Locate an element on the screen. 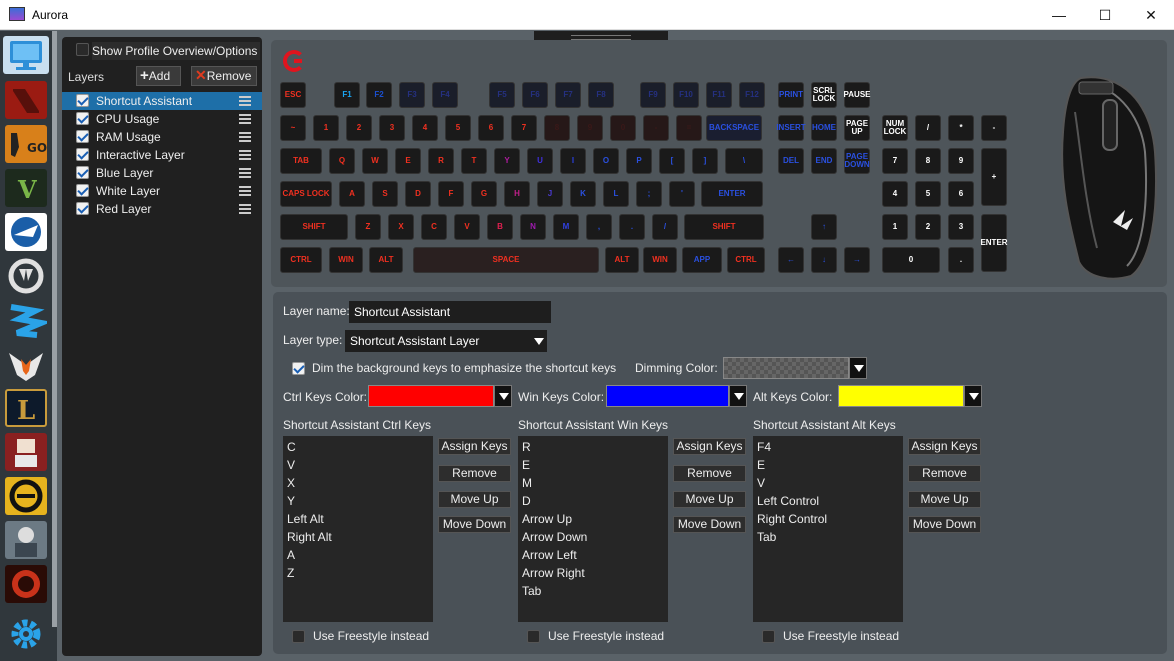 The width and height of the screenshot is (1174, 661). overview-checkbox is located at coordinates (82, 50).